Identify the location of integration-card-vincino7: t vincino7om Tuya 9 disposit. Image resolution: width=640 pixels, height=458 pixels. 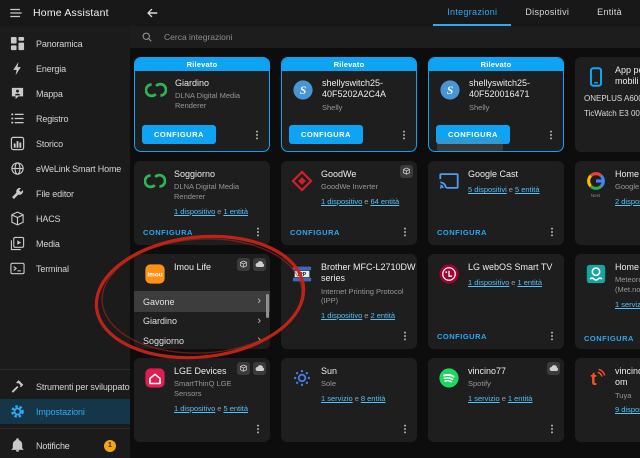
(607, 400).